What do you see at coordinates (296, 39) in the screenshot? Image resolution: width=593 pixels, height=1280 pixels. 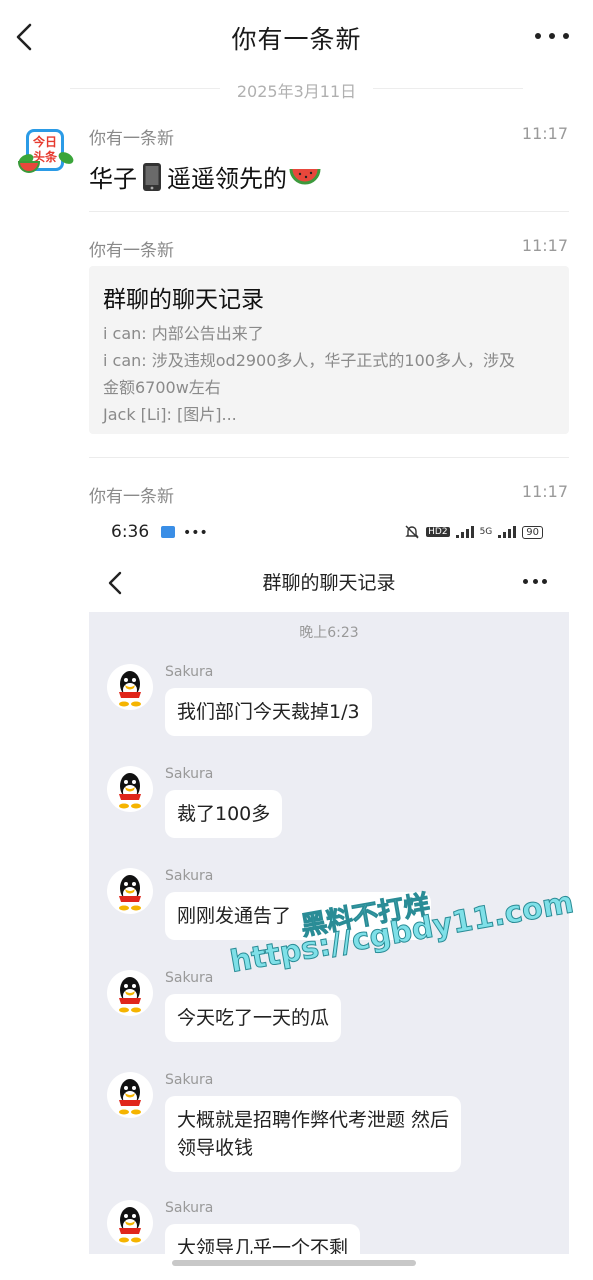 I see `page-title: 你有一条新` at bounding box center [296, 39].